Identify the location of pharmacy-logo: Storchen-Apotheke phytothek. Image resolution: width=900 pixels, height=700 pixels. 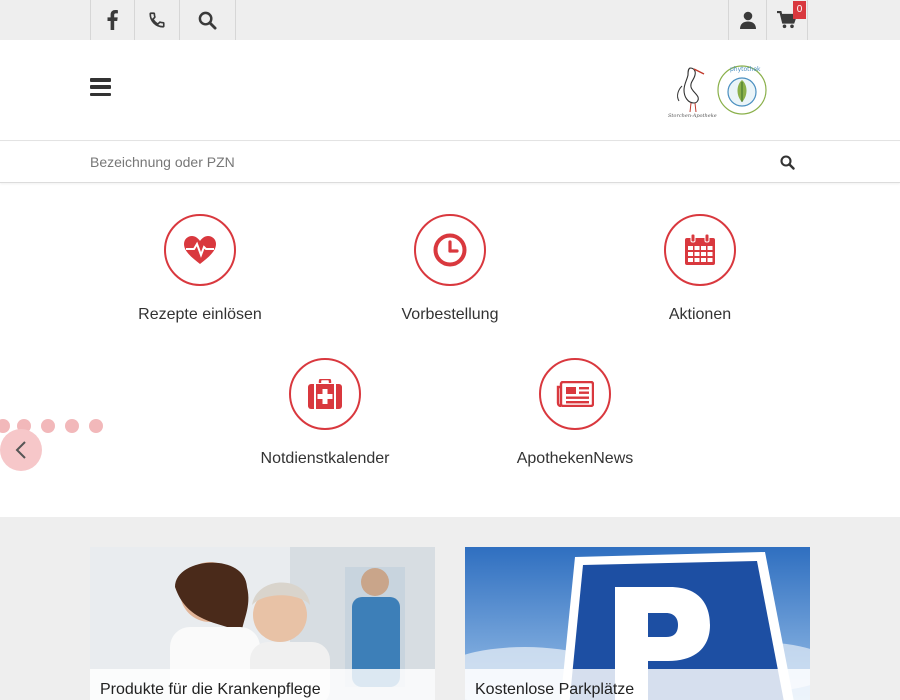
(719, 91).